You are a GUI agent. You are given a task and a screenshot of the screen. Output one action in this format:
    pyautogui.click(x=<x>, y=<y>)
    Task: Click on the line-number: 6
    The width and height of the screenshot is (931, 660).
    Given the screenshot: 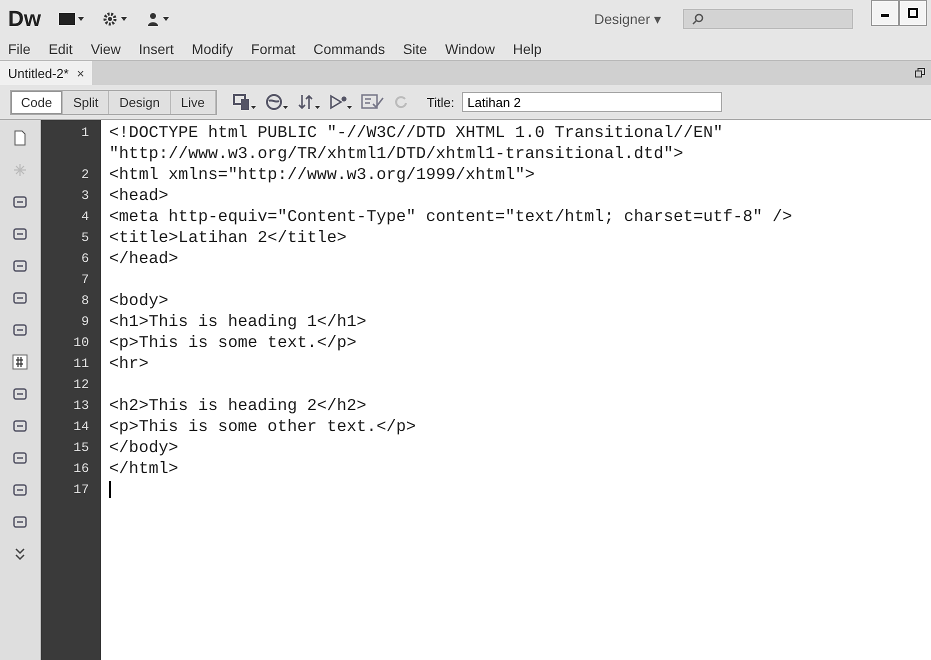 What is the action you would take?
    pyautogui.click(x=85, y=258)
    